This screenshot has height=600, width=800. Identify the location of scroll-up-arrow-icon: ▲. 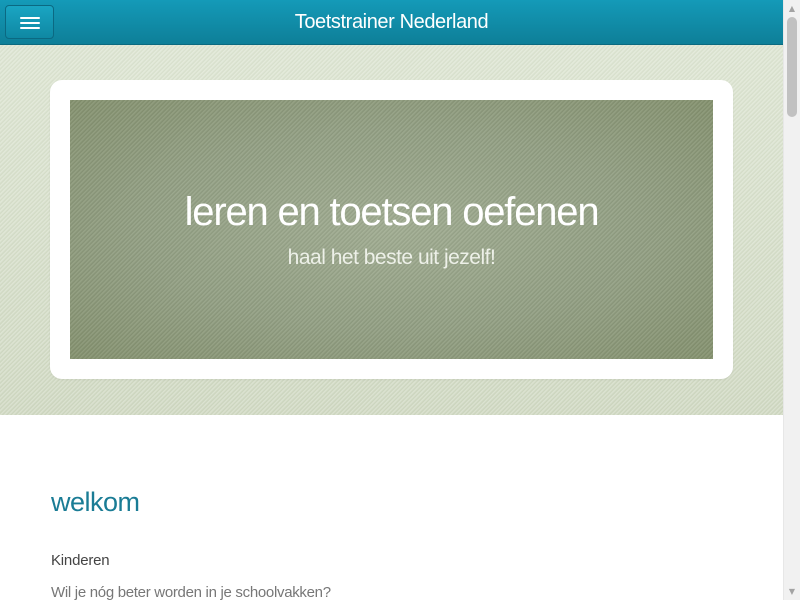
(792, 8).